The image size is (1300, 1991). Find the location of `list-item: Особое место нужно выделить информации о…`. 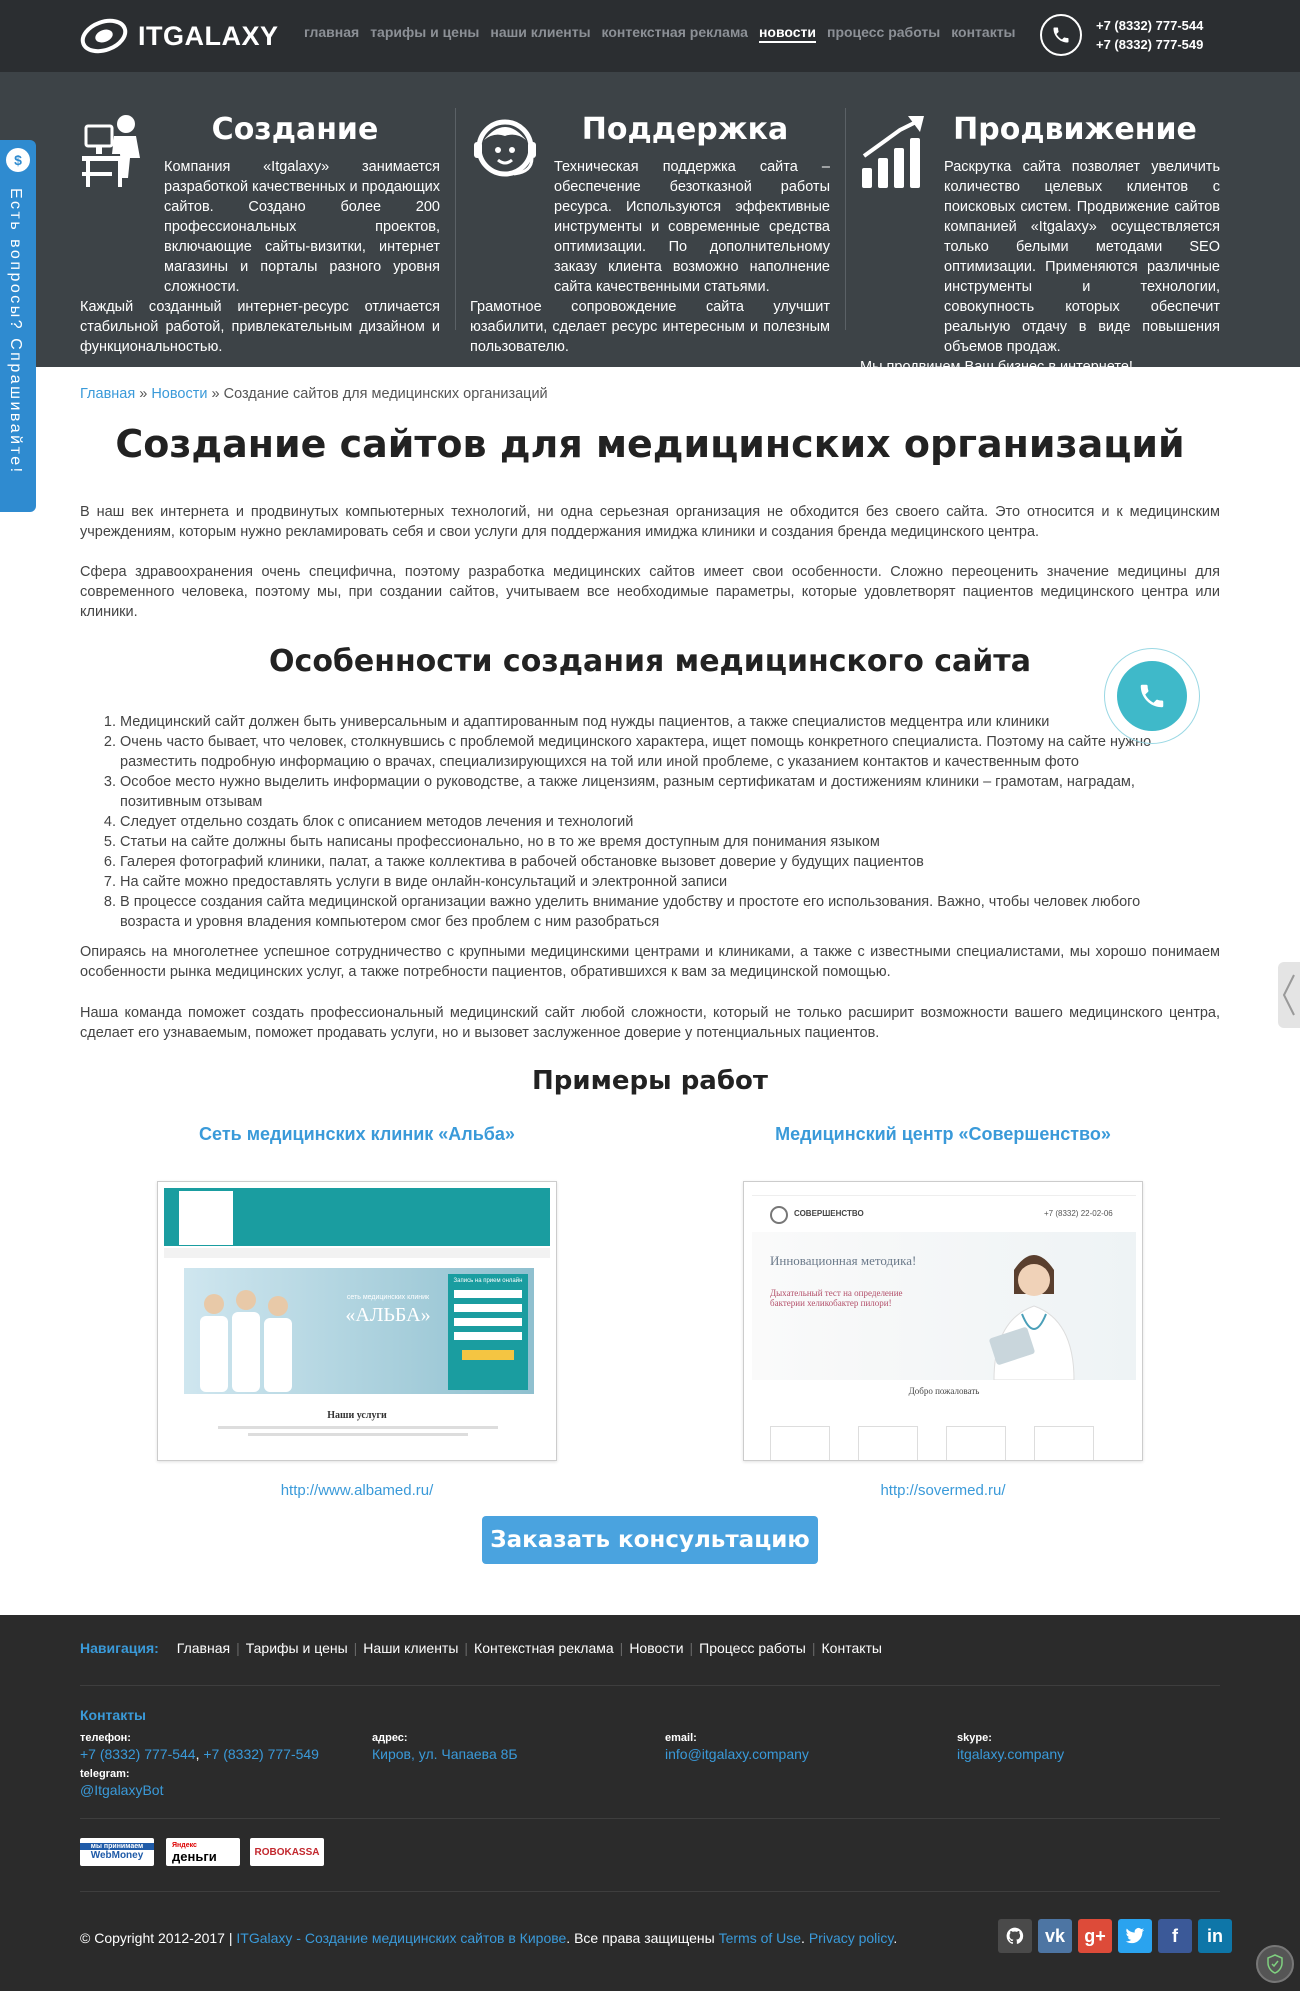

list-item: Особое место нужно выделить информации о… is located at coordinates (655, 792).